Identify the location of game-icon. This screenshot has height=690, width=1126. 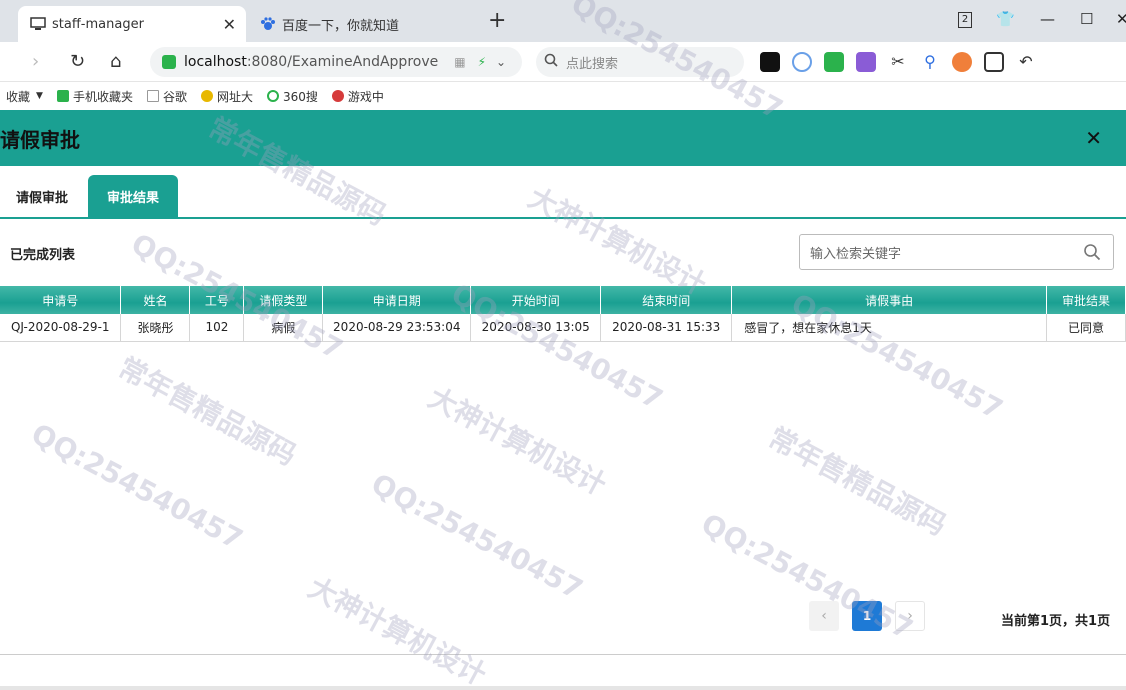
(337, 96).